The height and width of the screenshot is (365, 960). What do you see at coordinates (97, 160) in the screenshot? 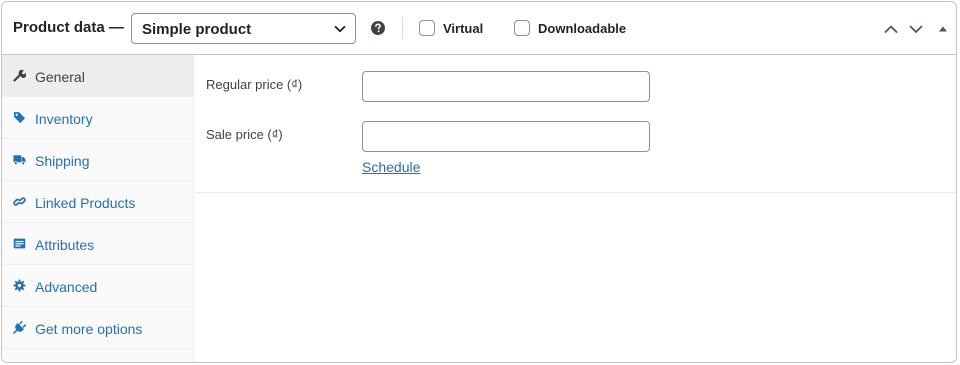
I see `tab-shipping: Shipping` at bounding box center [97, 160].